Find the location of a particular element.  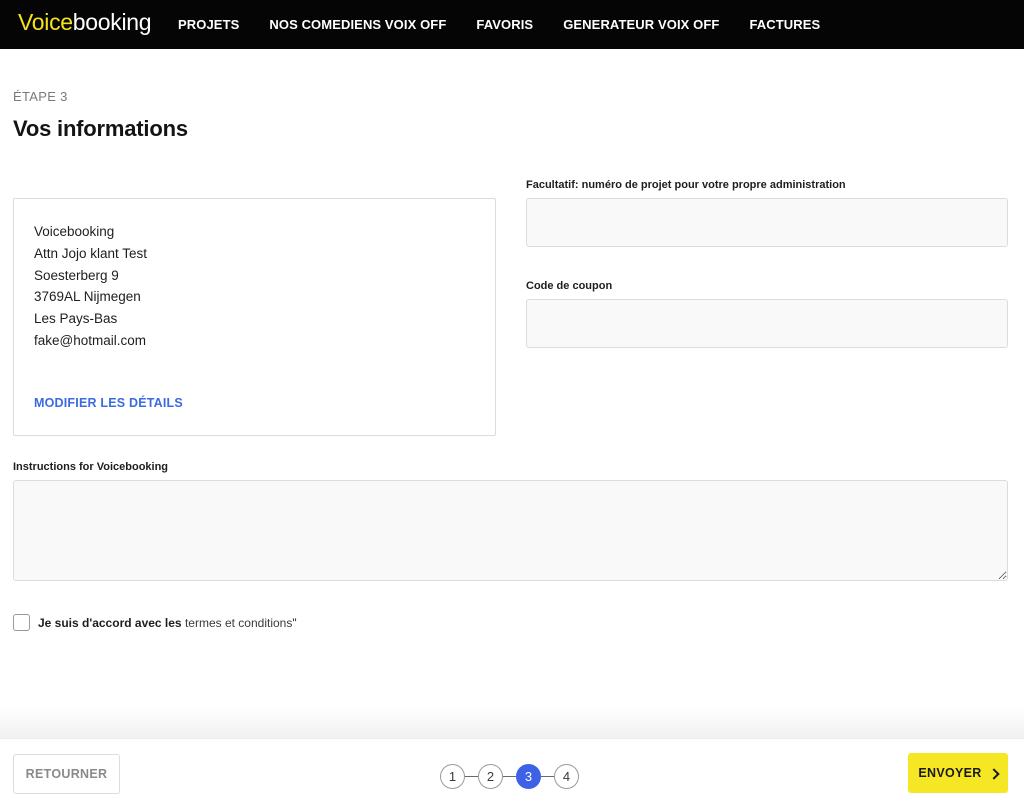

nav-item-projets: PROJETS is located at coordinates (208, 24).